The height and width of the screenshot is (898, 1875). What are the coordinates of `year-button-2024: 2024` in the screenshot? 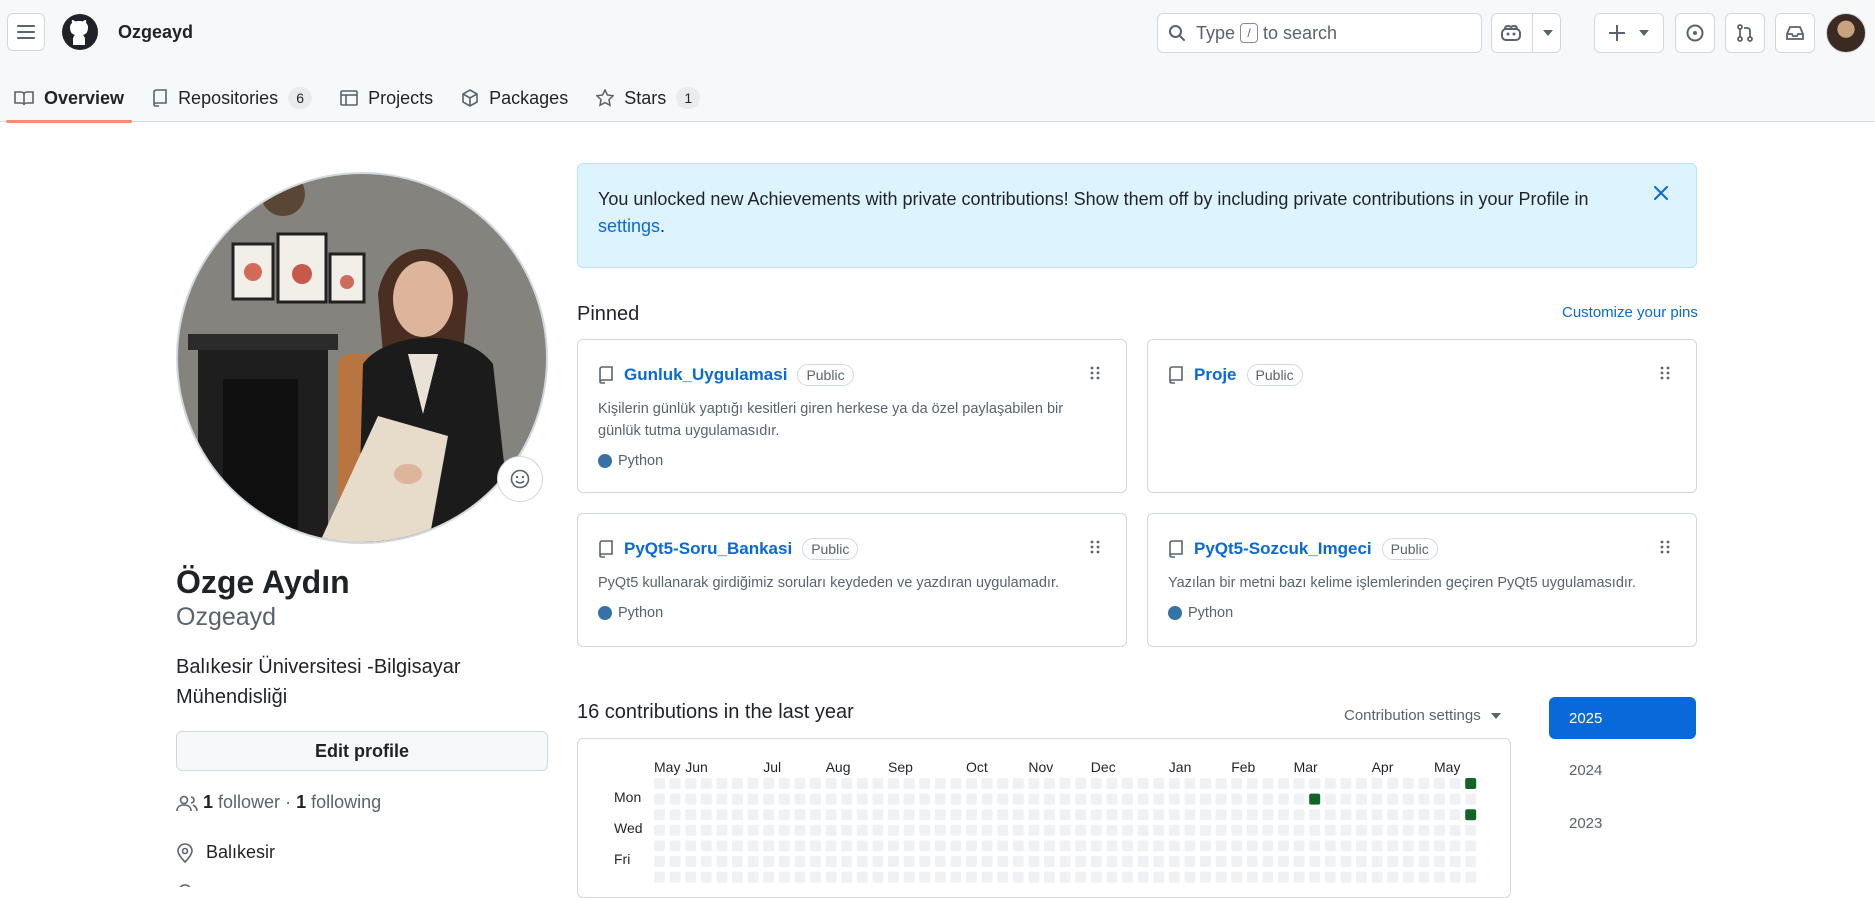 It's located at (1622, 770).